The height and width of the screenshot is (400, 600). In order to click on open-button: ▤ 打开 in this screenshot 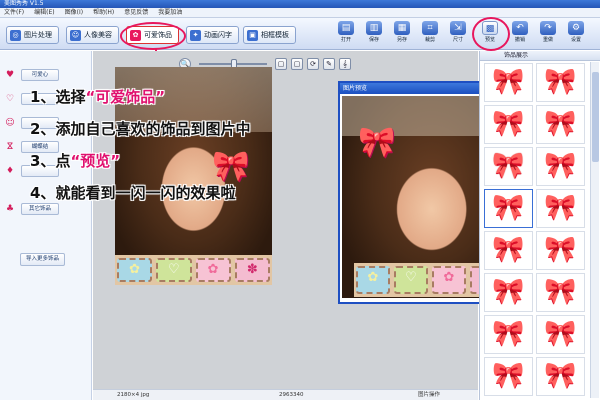, I will do `click(346, 34)`.